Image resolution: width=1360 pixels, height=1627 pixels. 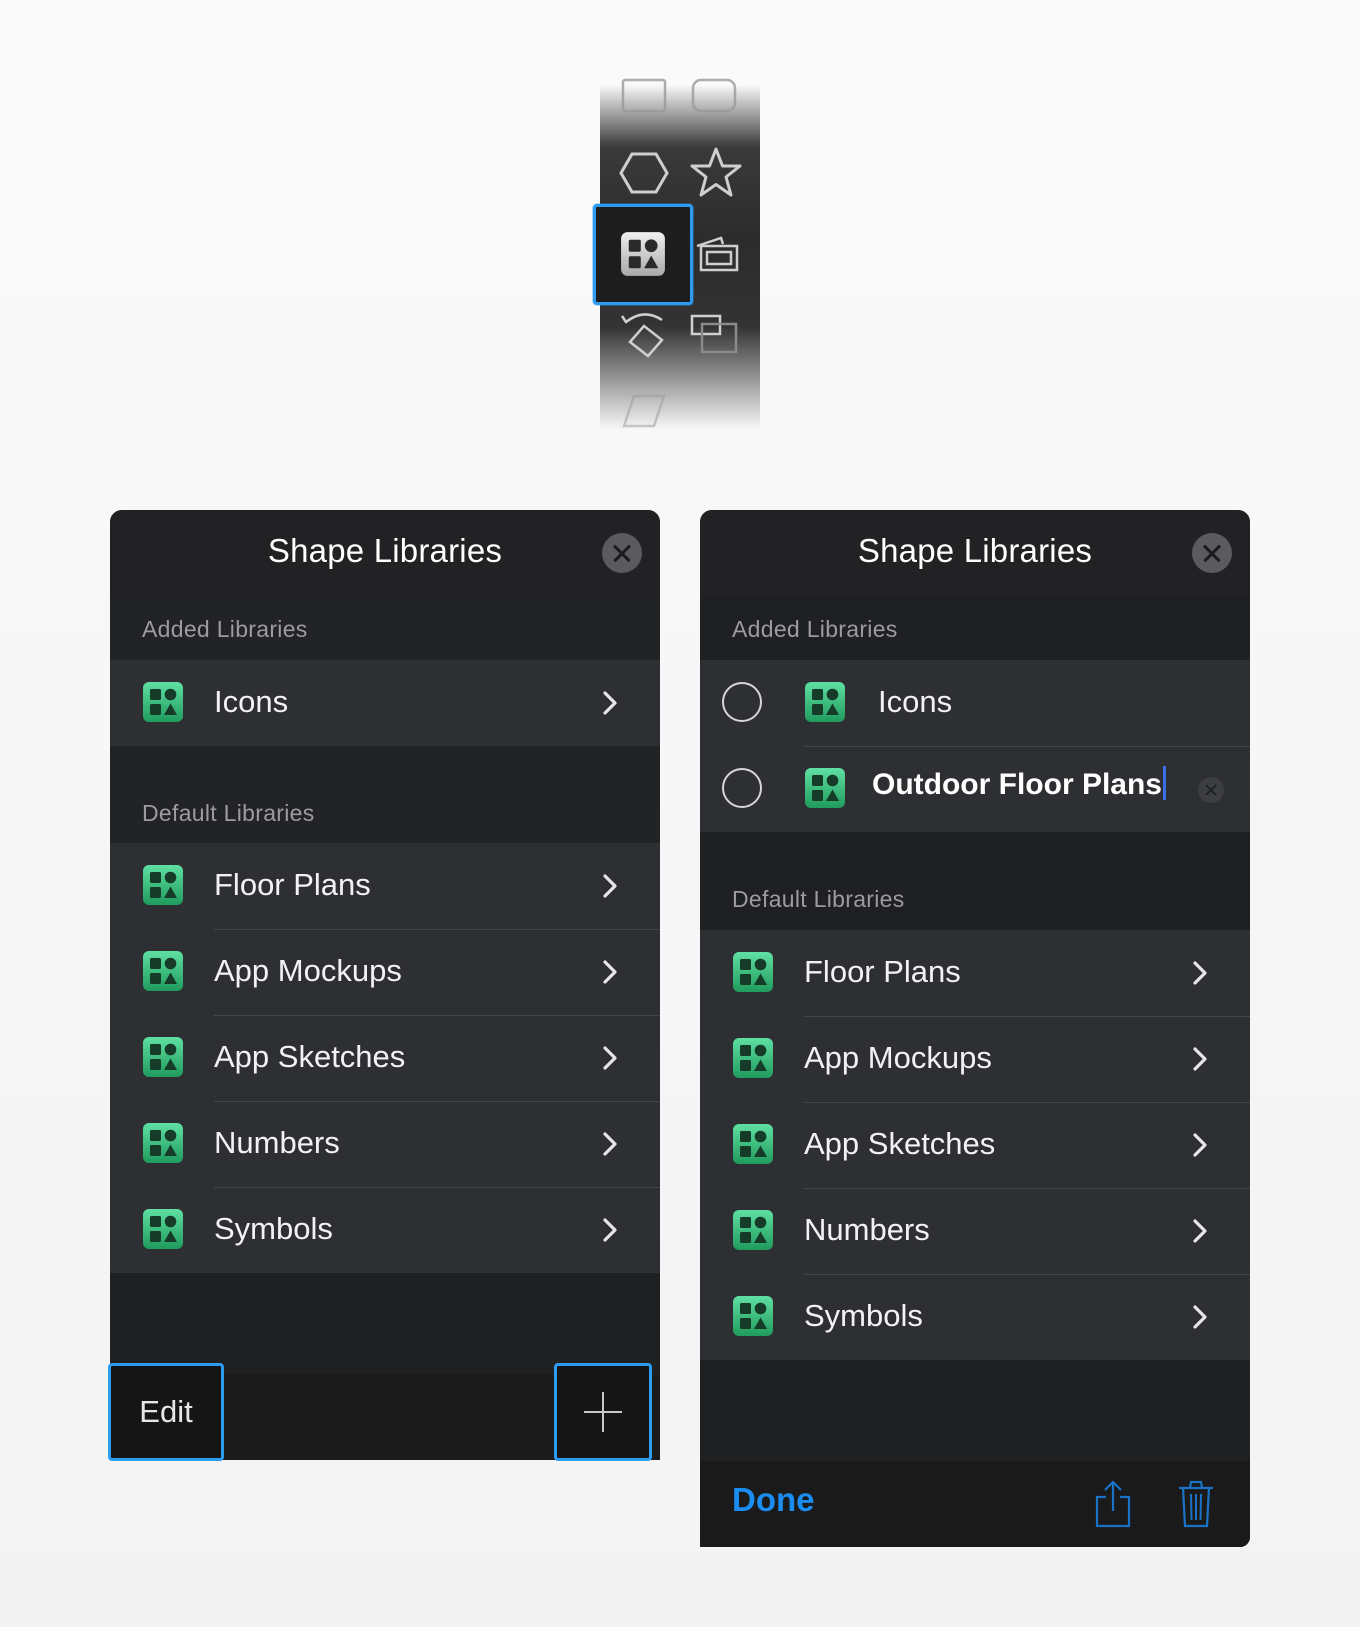 What do you see at coordinates (714, 96) in the screenshot?
I see `rounded-rectangle-icon` at bounding box center [714, 96].